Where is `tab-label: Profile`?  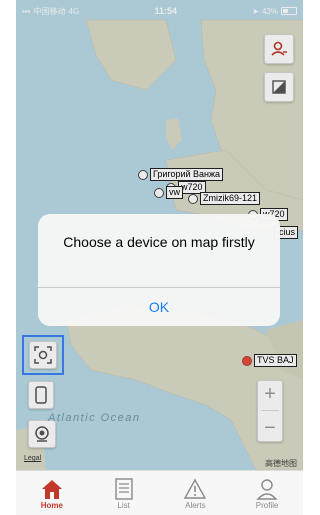 tab-label: Profile is located at coordinates (267, 505).